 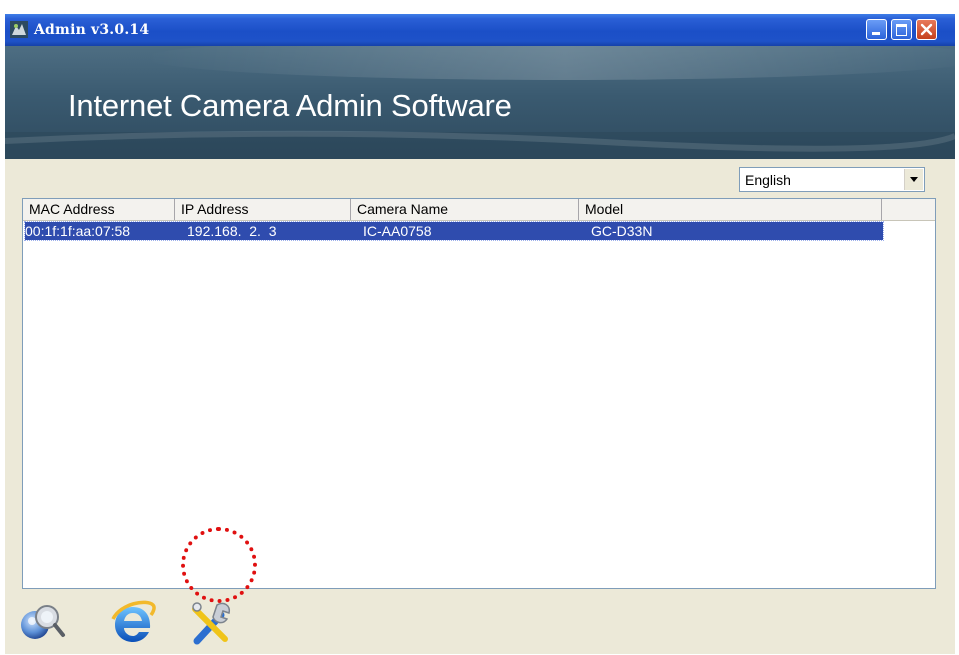 What do you see at coordinates (397, 231) in the screenshot?
I see `cell-camera-name: IC-AA0758` at bounding box center [397, 231].